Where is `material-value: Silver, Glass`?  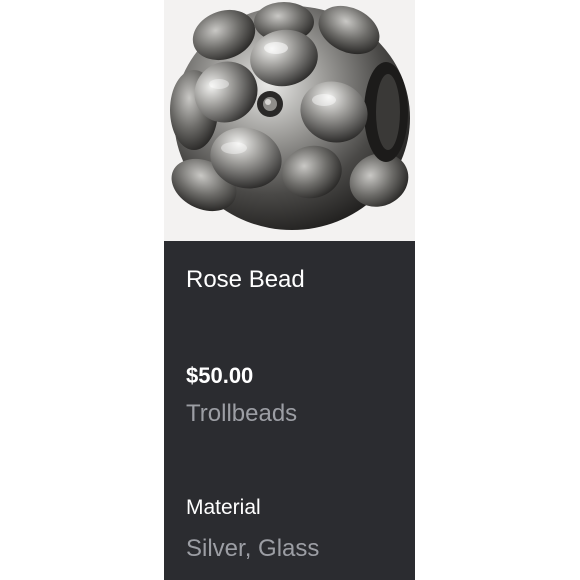 material-value: Silver, Glass is located at coordinates (253, 548).